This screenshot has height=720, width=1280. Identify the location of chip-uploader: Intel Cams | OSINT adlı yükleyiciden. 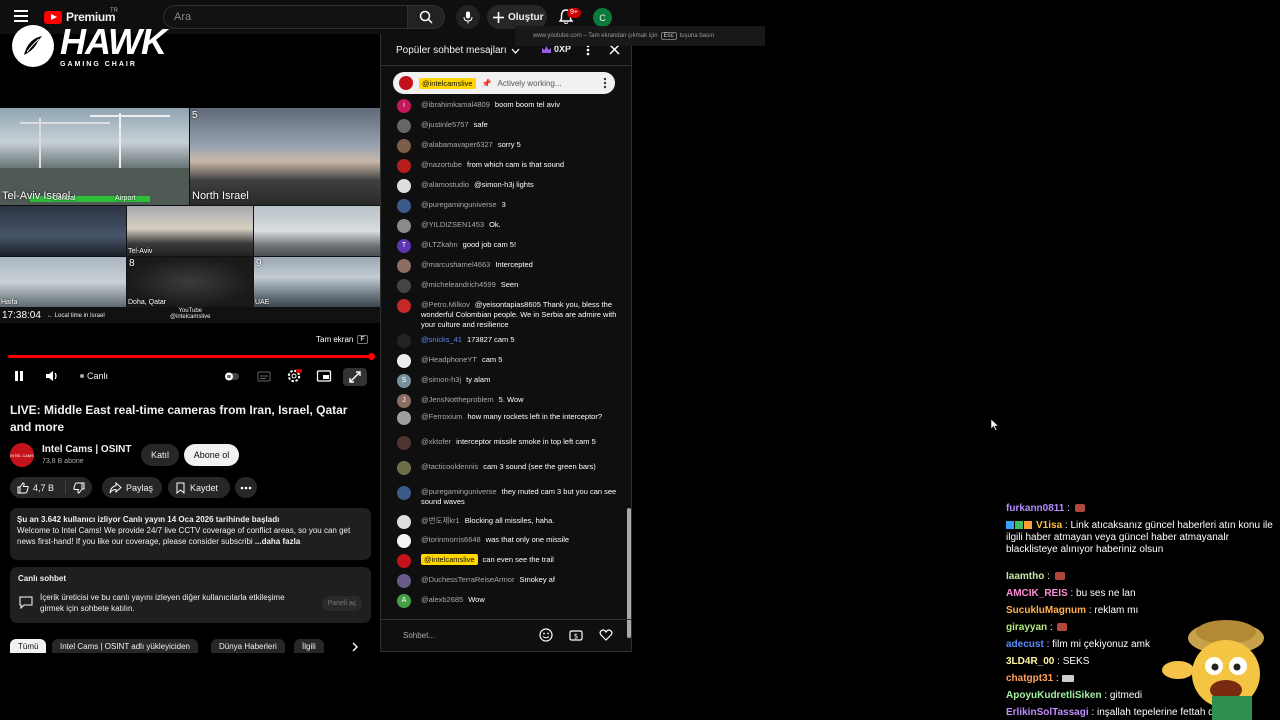
(125, 646).